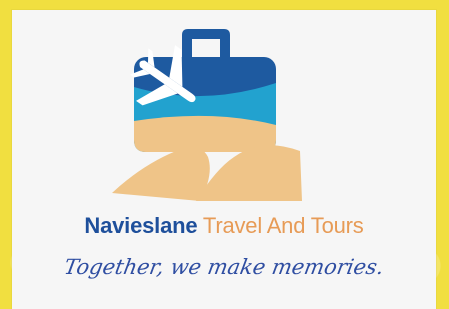 This screenshot has width=449, height=309. What do you see at coordinates (224, 267) in the screenshot?
I see `tagline: Together, we make memories.` at bounding box center [224, 267].